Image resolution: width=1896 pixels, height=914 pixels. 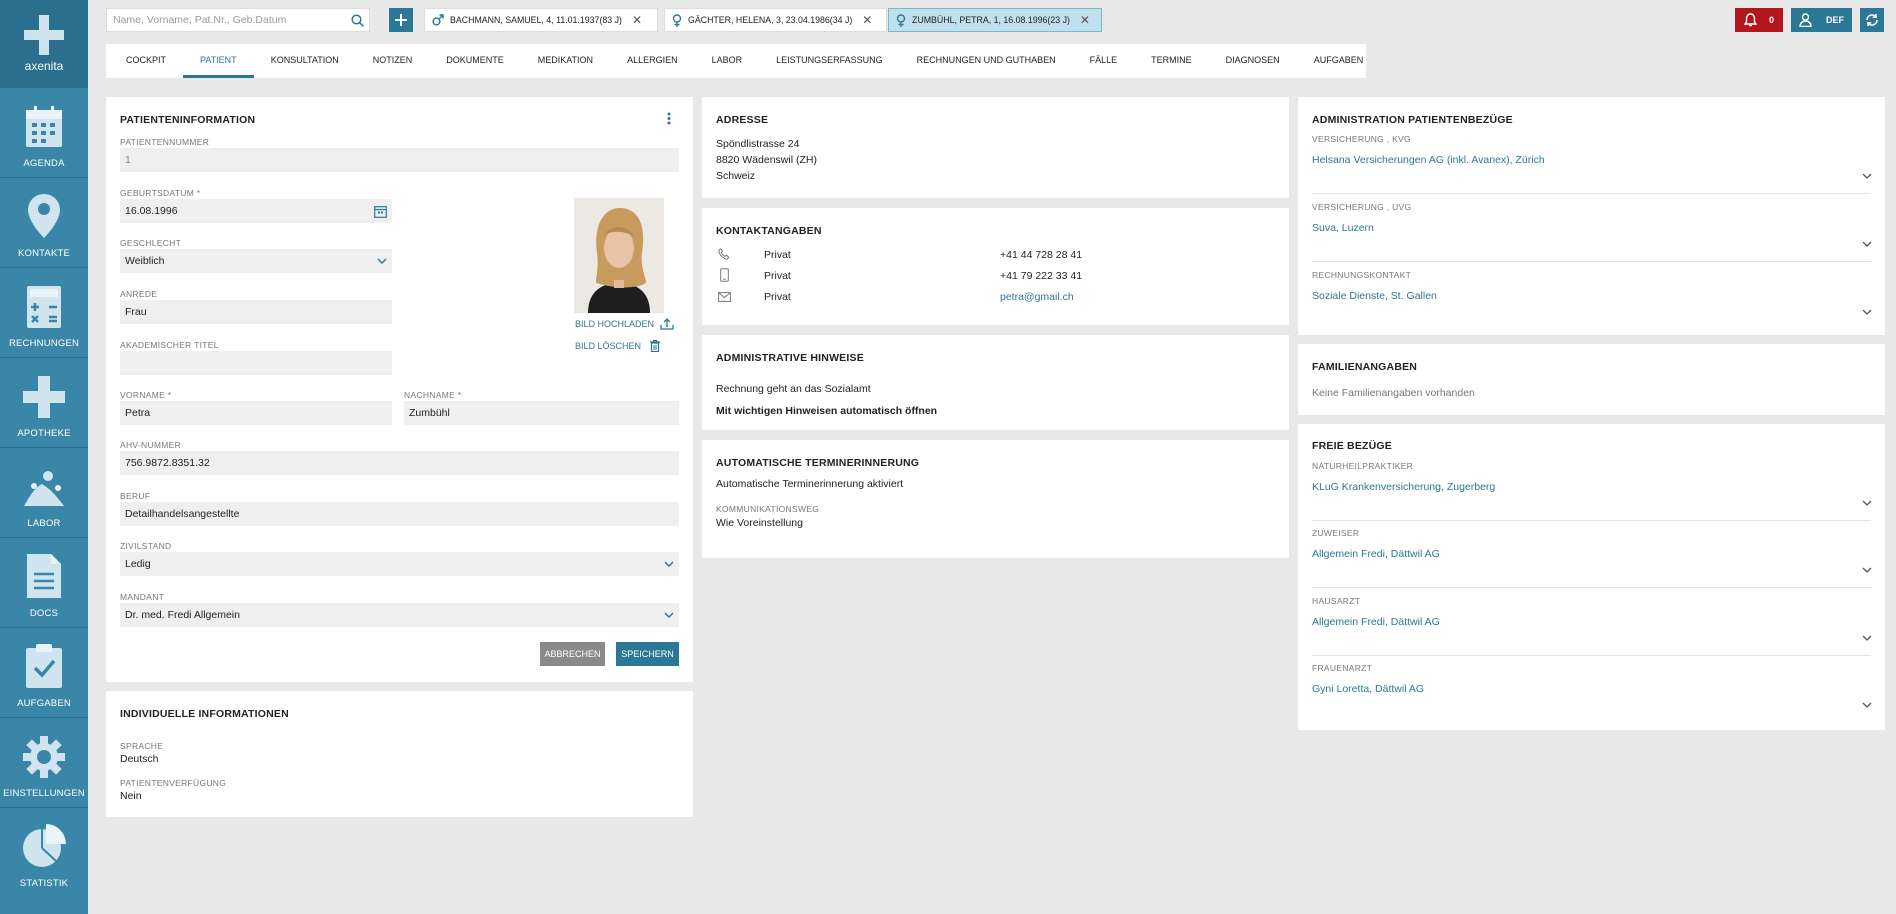 I want to click on logo: axenita, so click(x=44, y=43).